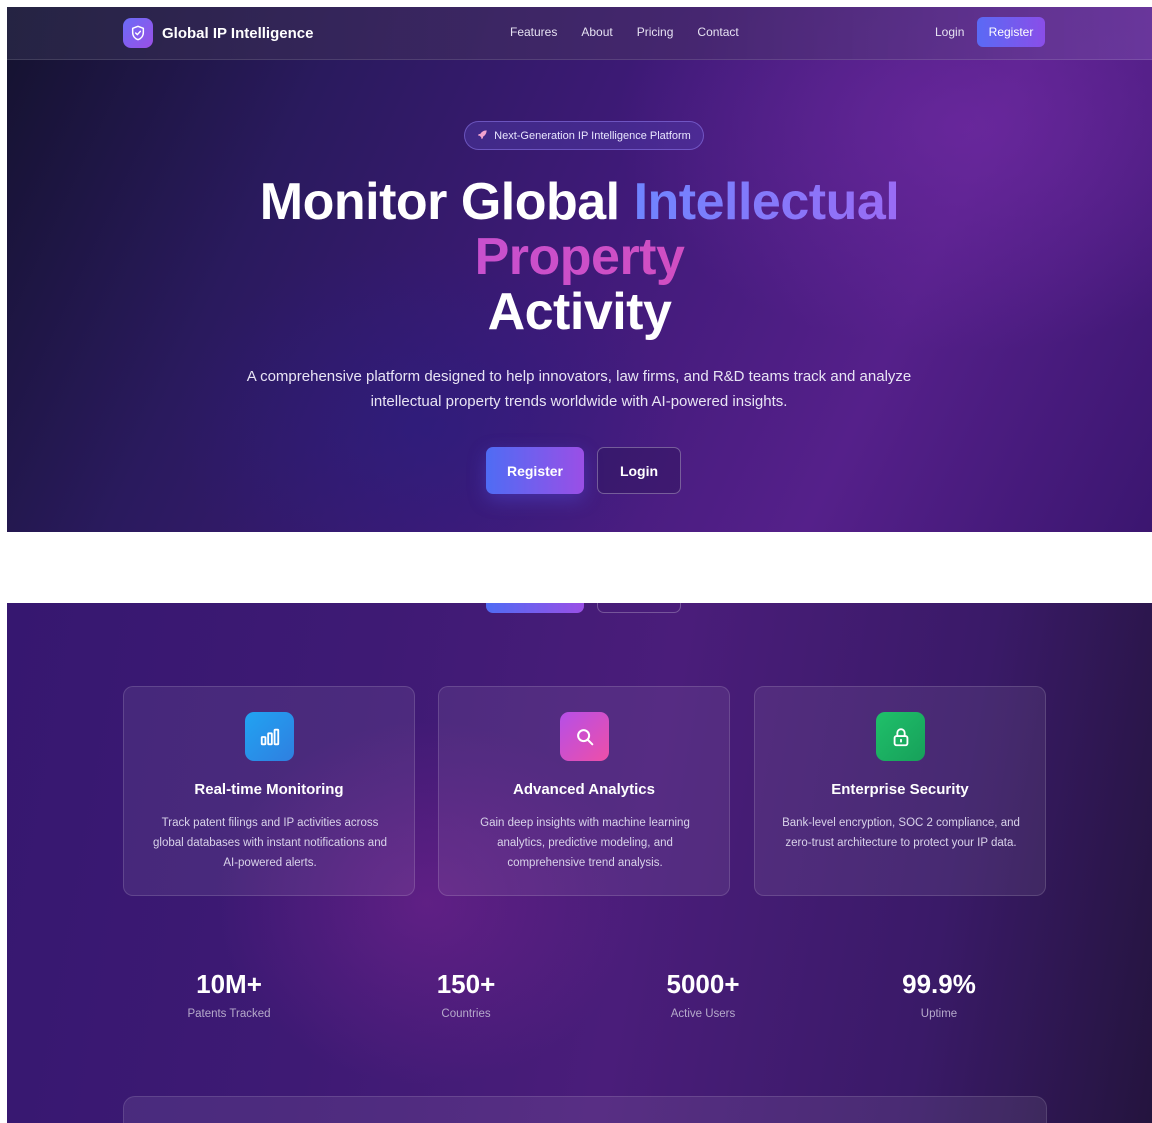 This screenshot has width=1152, height=1123. I want to click on nav-links: Features About Pricing Contact, so click(636, 32).